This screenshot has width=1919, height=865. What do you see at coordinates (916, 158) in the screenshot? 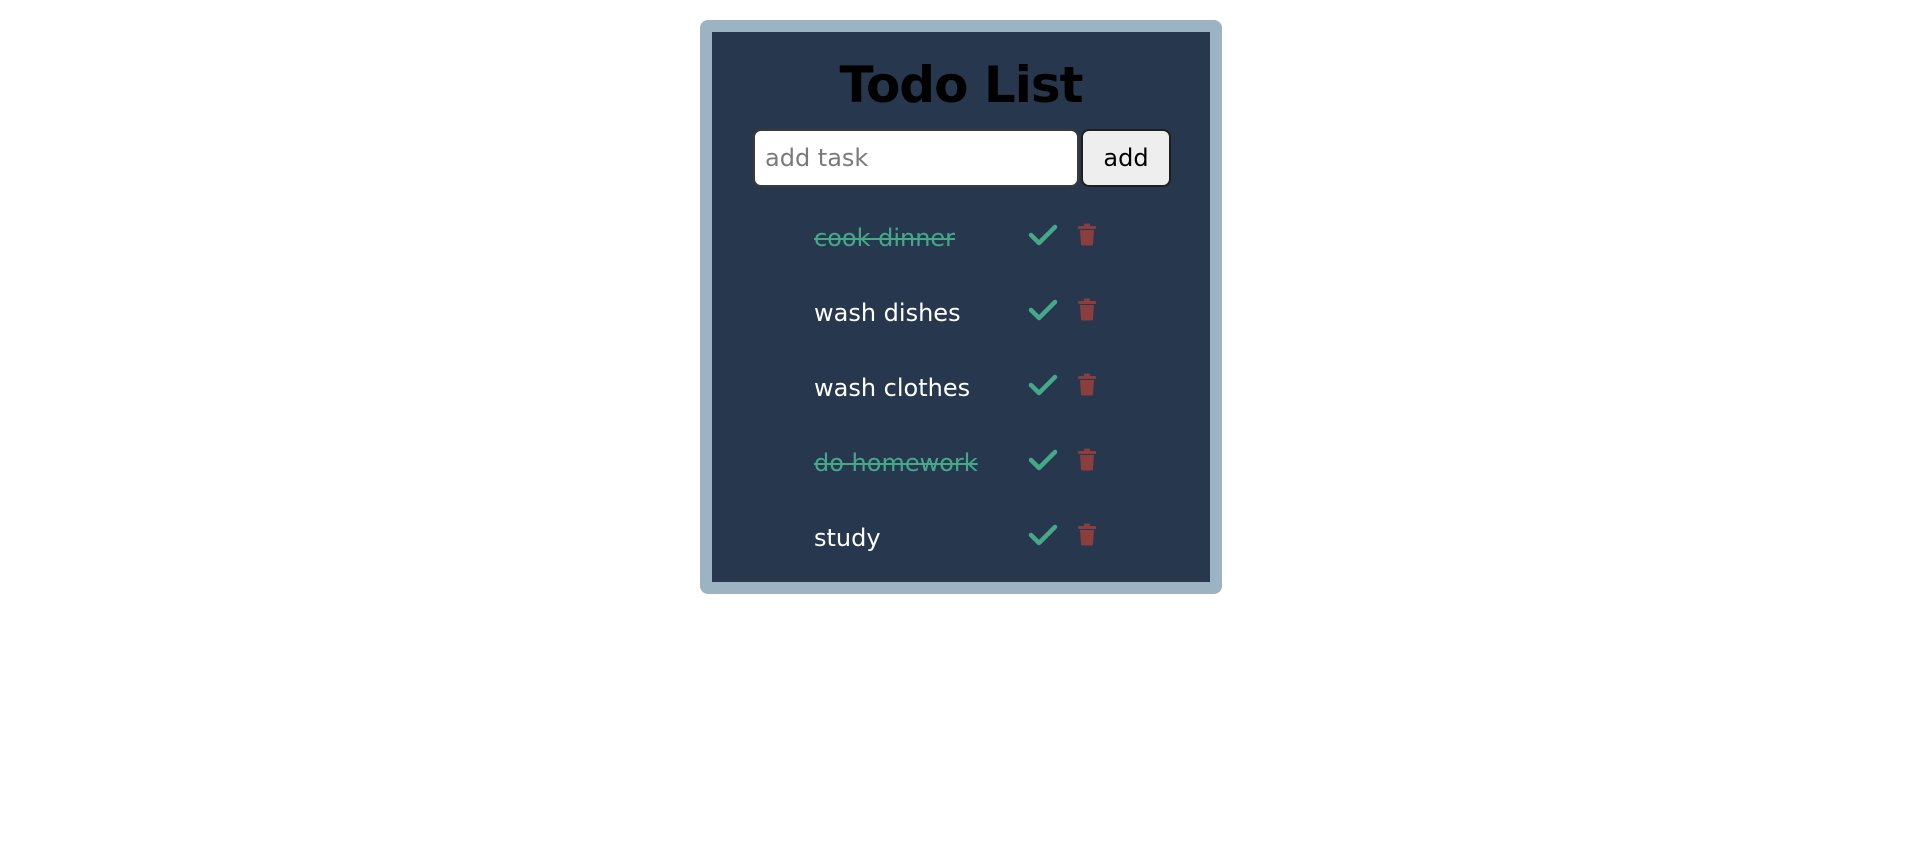
I see `task-input` at bounding box center [916, 158].